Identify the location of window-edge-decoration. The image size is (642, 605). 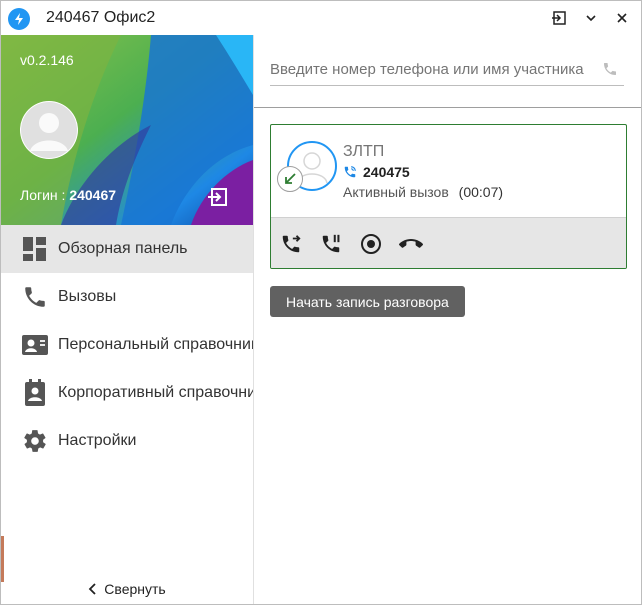
(2, 559).